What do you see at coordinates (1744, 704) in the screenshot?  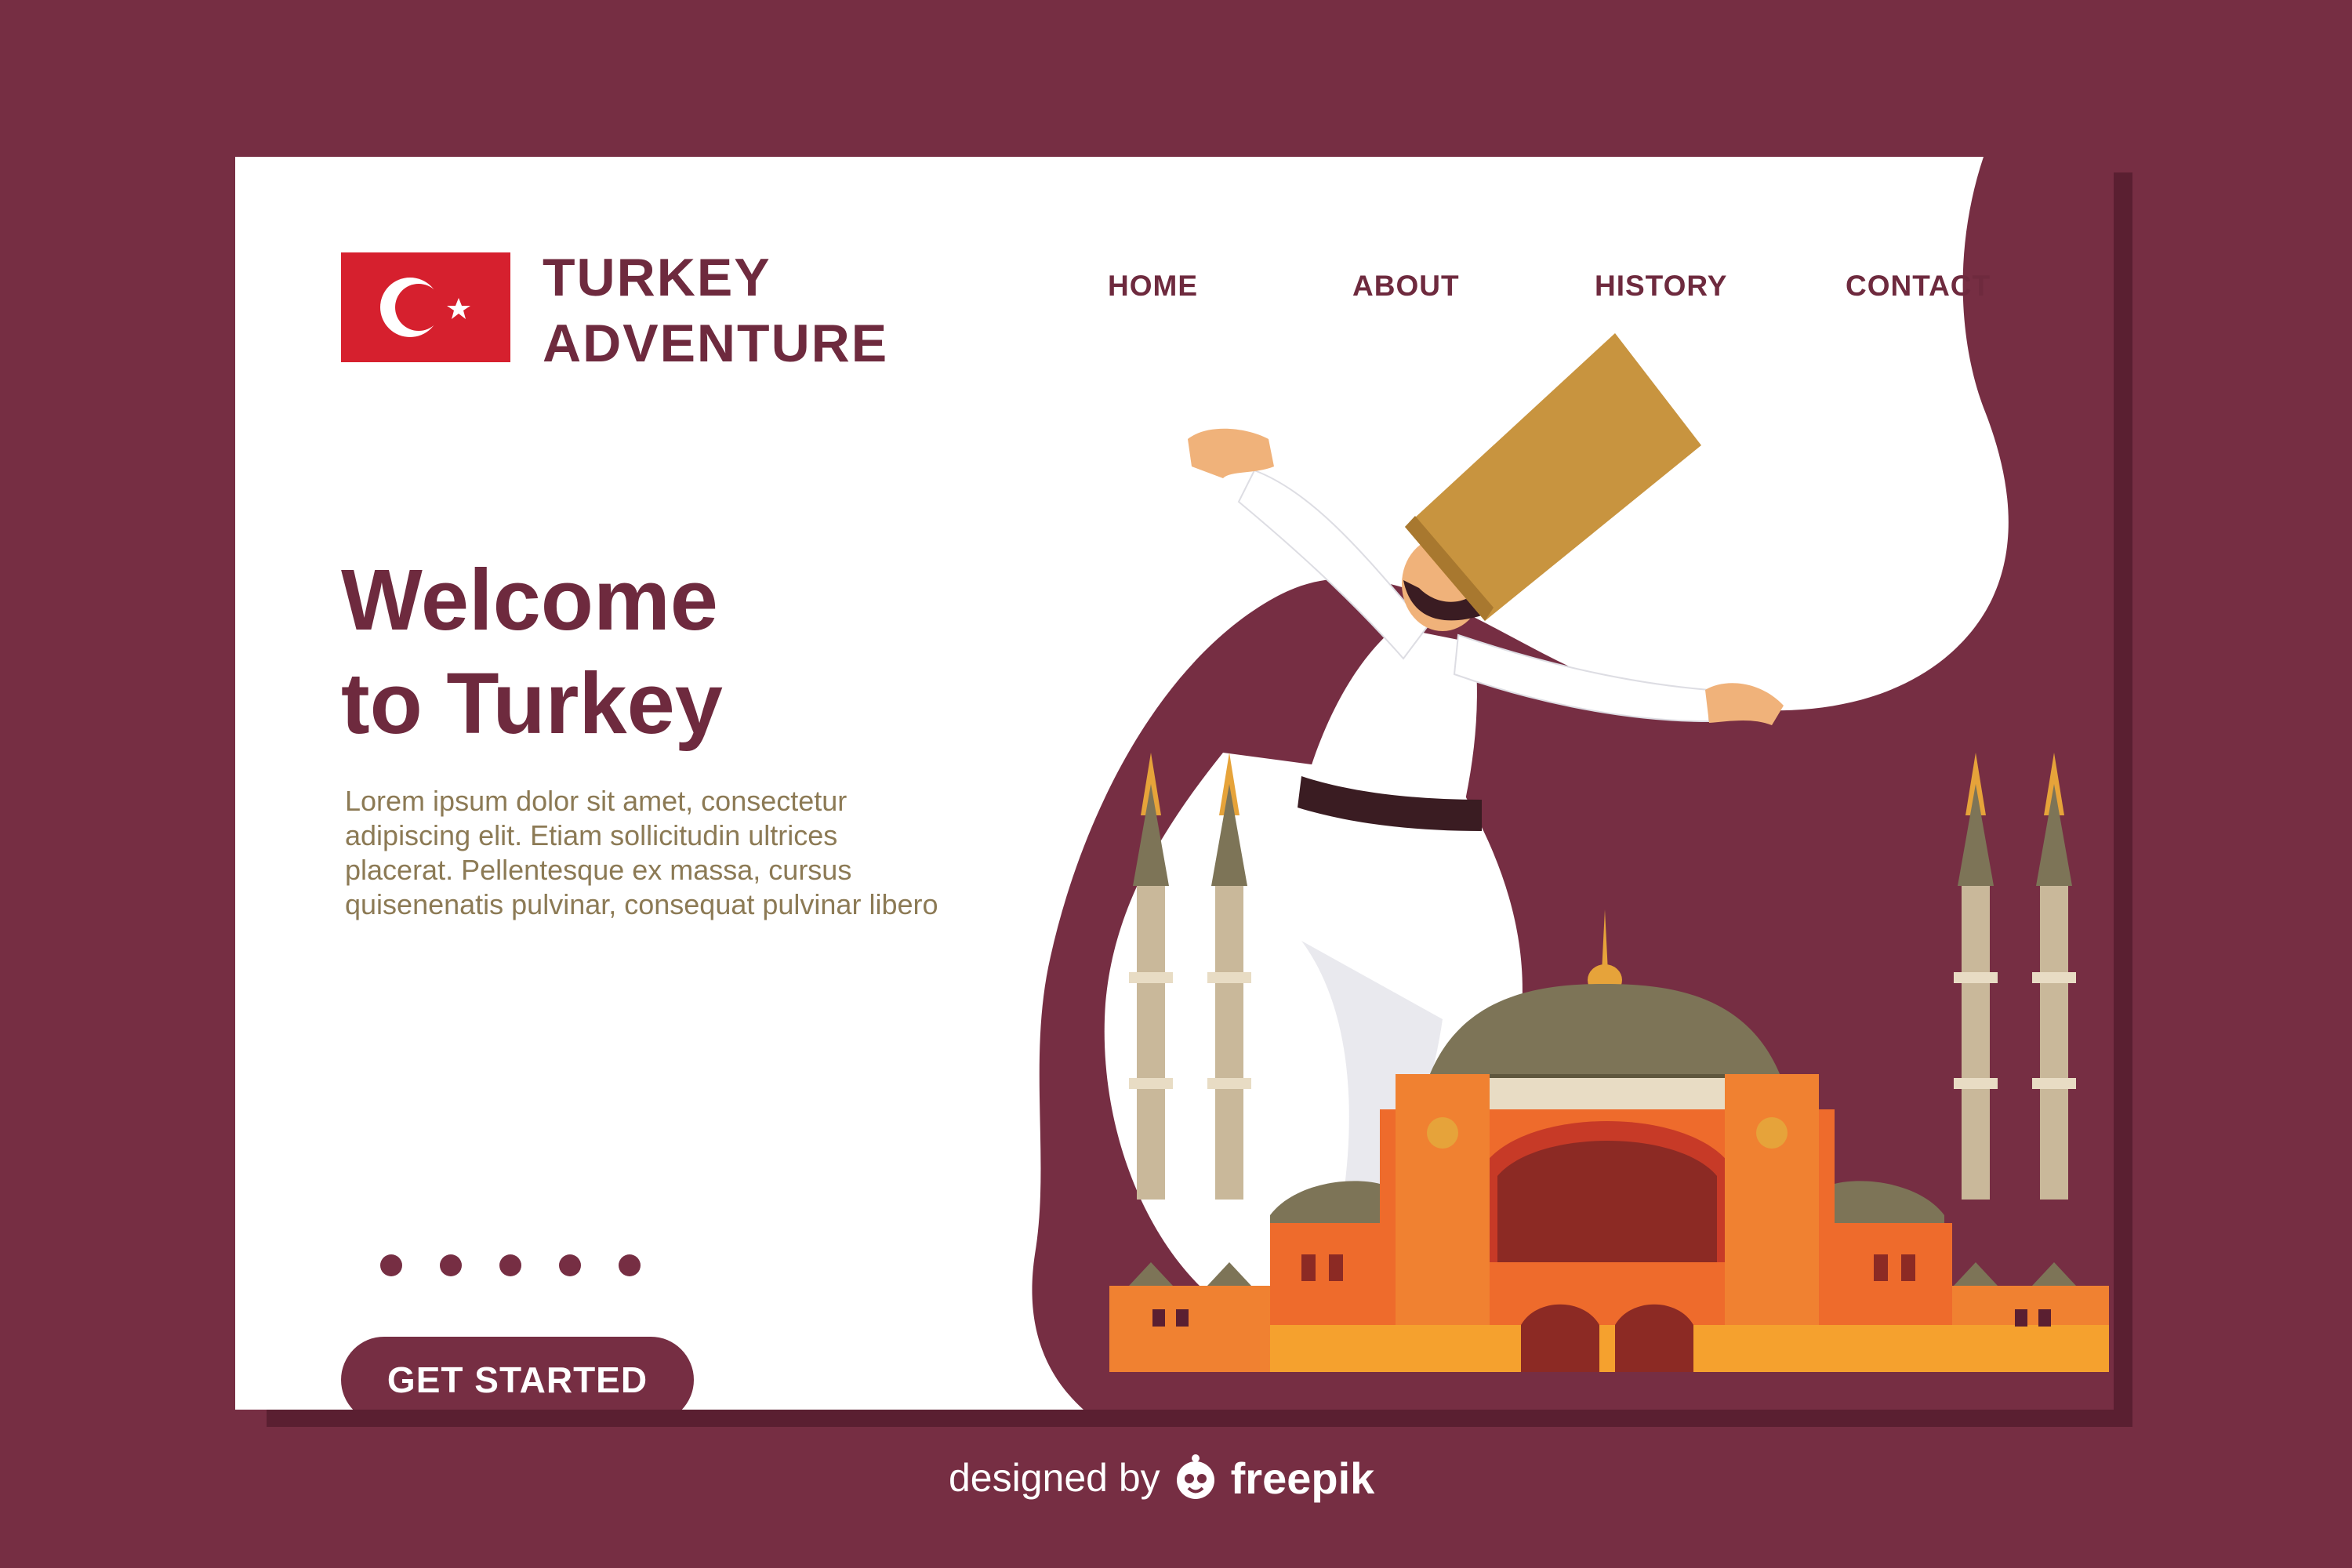 I see `dervish-right-hand` at bounding box center [1744, 704].